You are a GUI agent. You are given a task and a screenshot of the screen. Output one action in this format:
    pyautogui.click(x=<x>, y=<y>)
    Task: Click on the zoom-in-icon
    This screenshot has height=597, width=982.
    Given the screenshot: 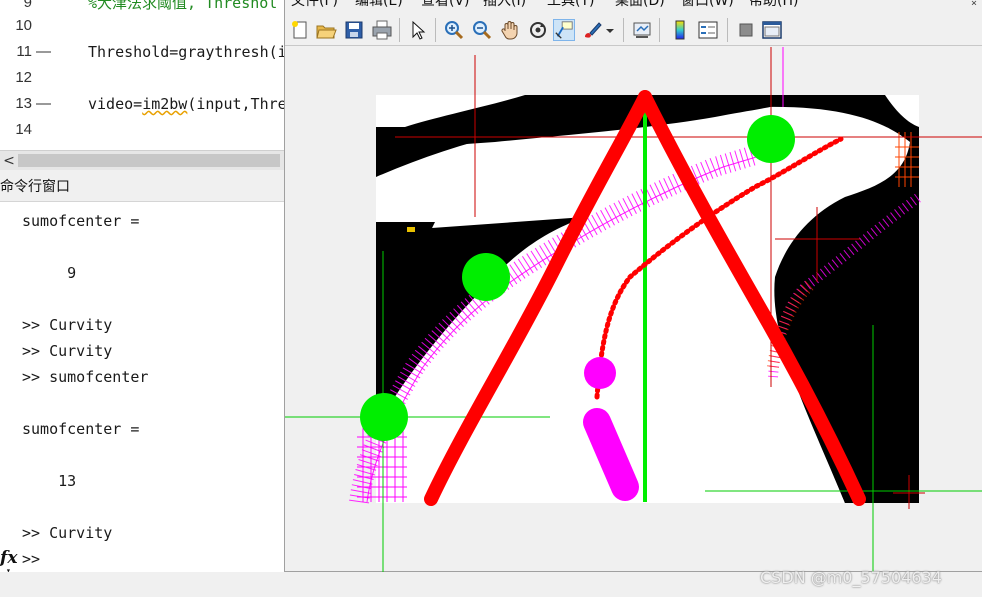 What is the action you would take?
    pyautogui.click(x=454, y=30)
    